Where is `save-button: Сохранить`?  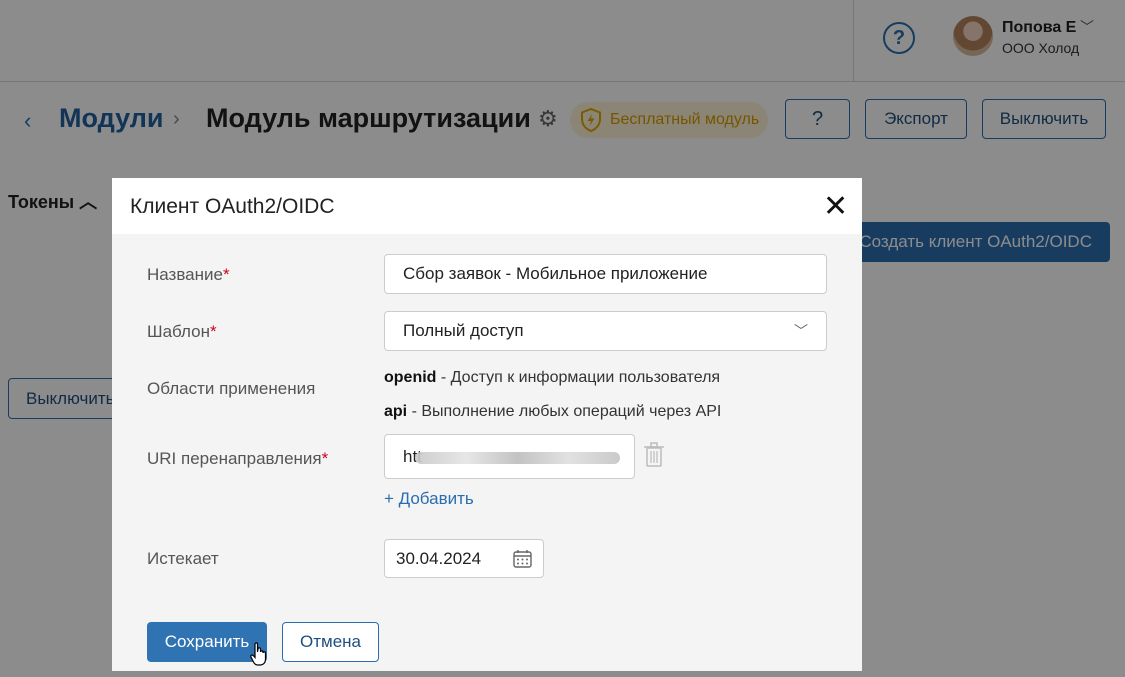 save-button: Сохранить is located at coordinates (207, 642).